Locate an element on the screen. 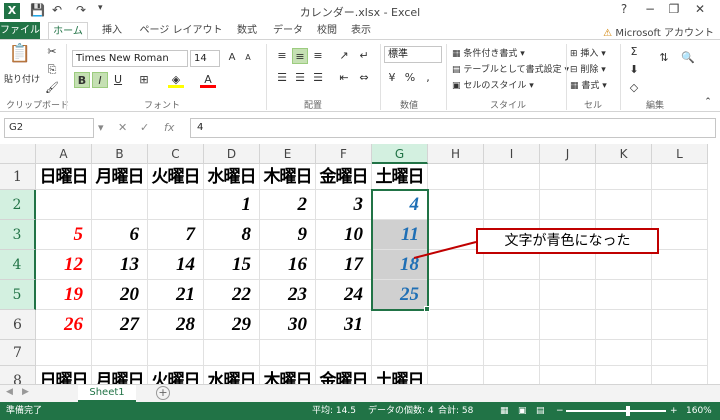 Image resolution: width=720 pixels, height=420 pixels. sheet-nav-prev-icon: ◀ is located at coordinates (9, 392).